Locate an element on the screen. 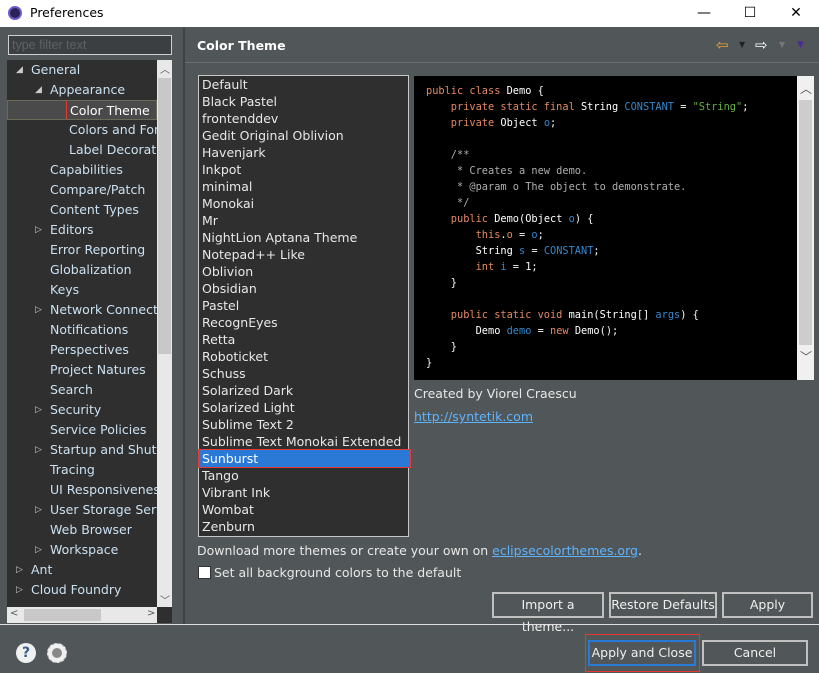  theme-item: Black Pastel is located at coordinates (304, 101).